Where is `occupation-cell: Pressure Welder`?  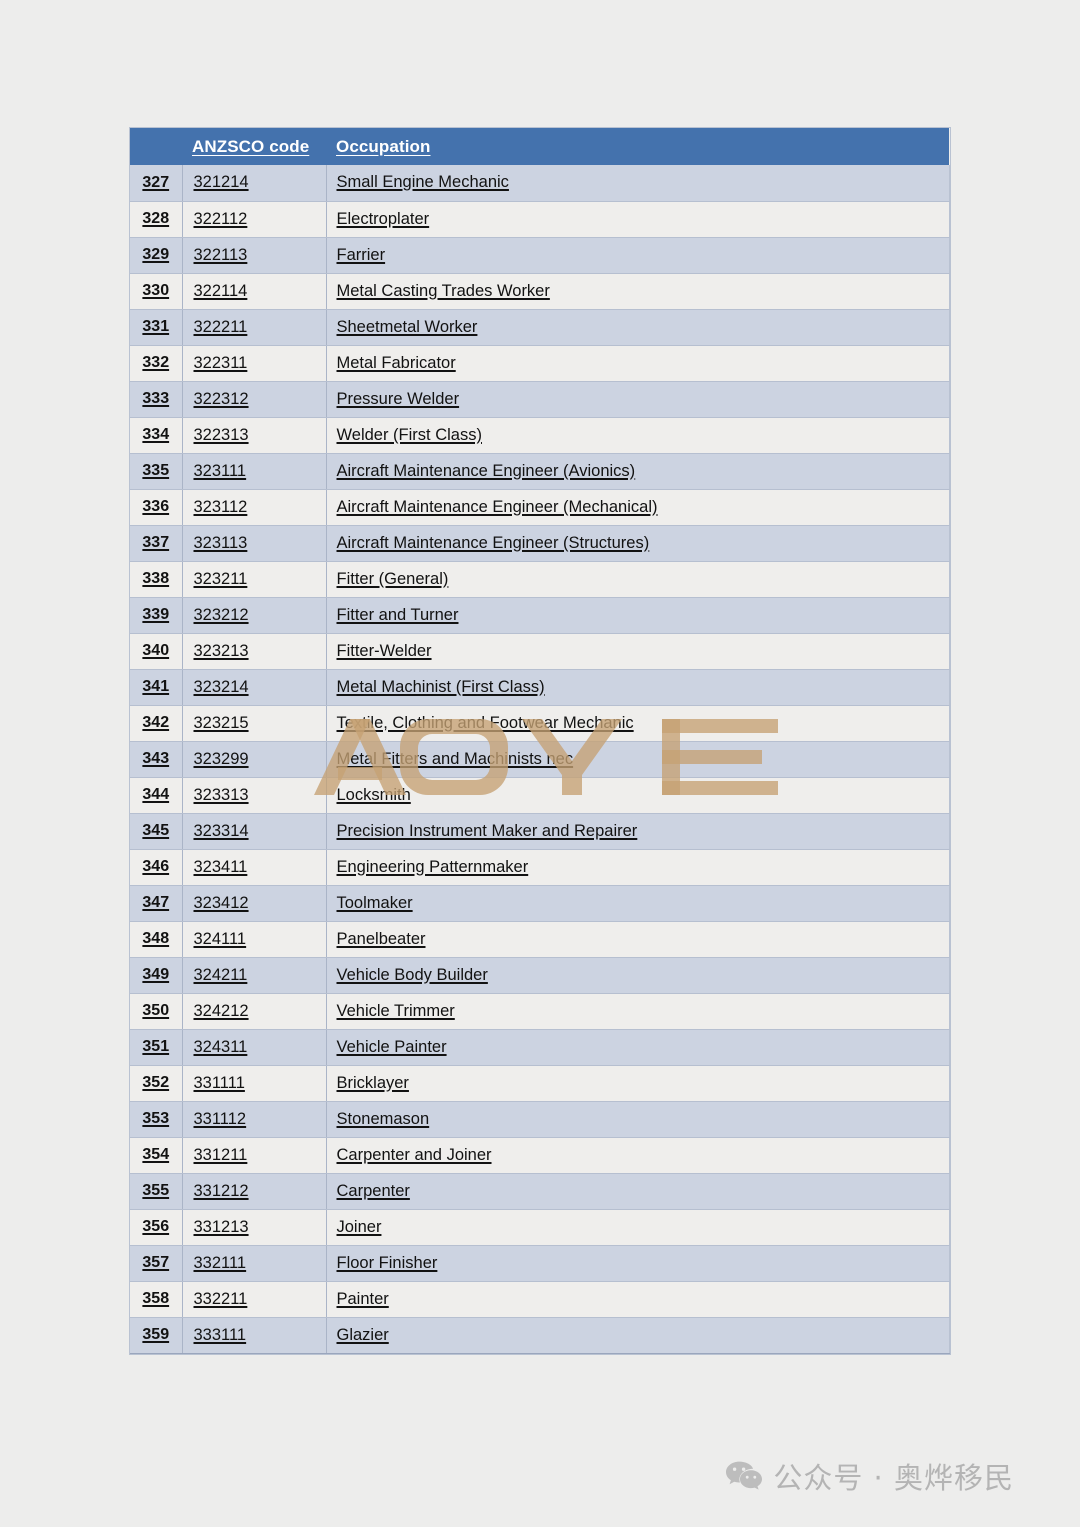 occupation-cell: Pressure Welder is located at coordinates (638, 399).